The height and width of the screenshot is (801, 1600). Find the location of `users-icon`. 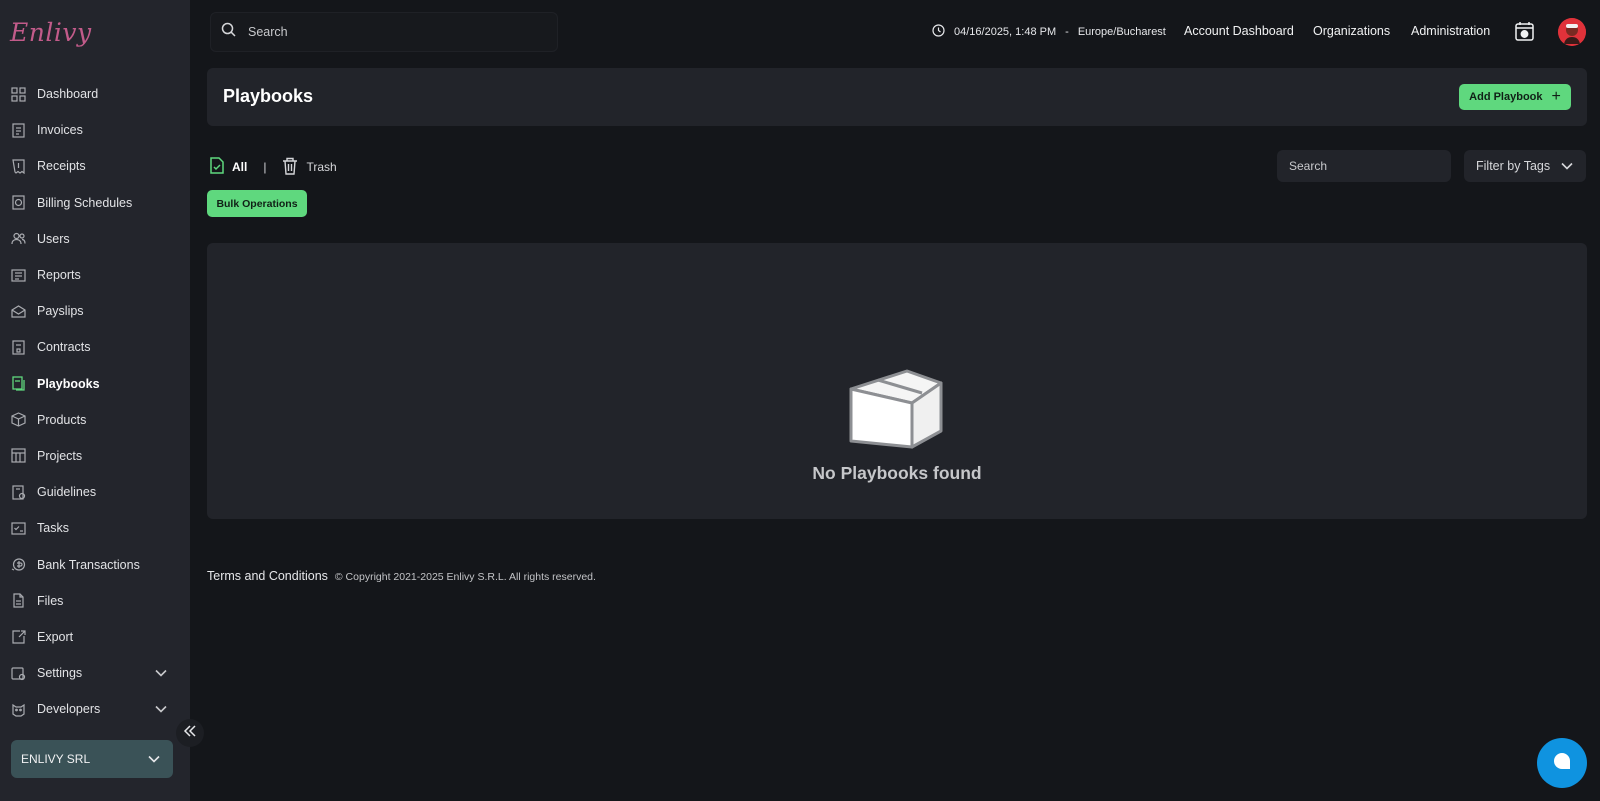

users-icon is located at coordinates (18, 239).